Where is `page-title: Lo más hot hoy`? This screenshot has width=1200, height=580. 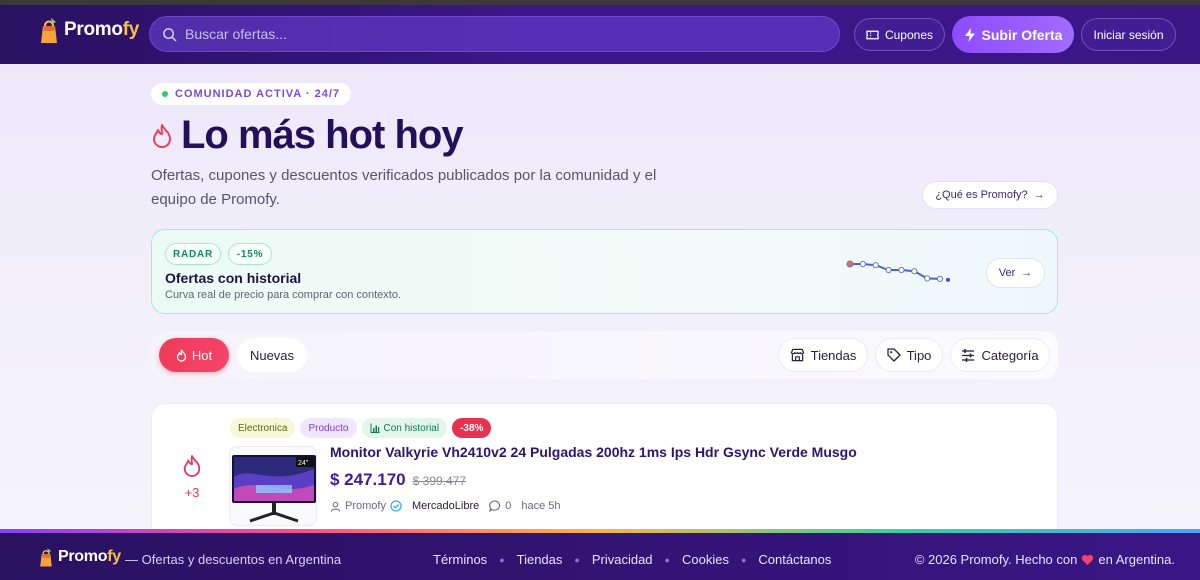
page-title: Lo más hot hoy is located at coordinates (307, 135).